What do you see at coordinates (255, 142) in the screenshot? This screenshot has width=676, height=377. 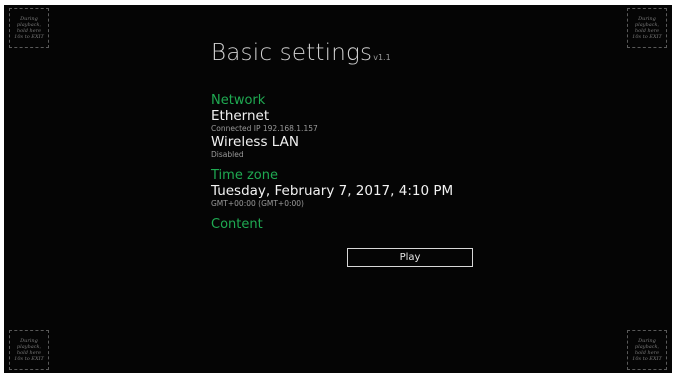 I see `wireless-lan-title: Wireless LAN` at bounding box center [255, 142].